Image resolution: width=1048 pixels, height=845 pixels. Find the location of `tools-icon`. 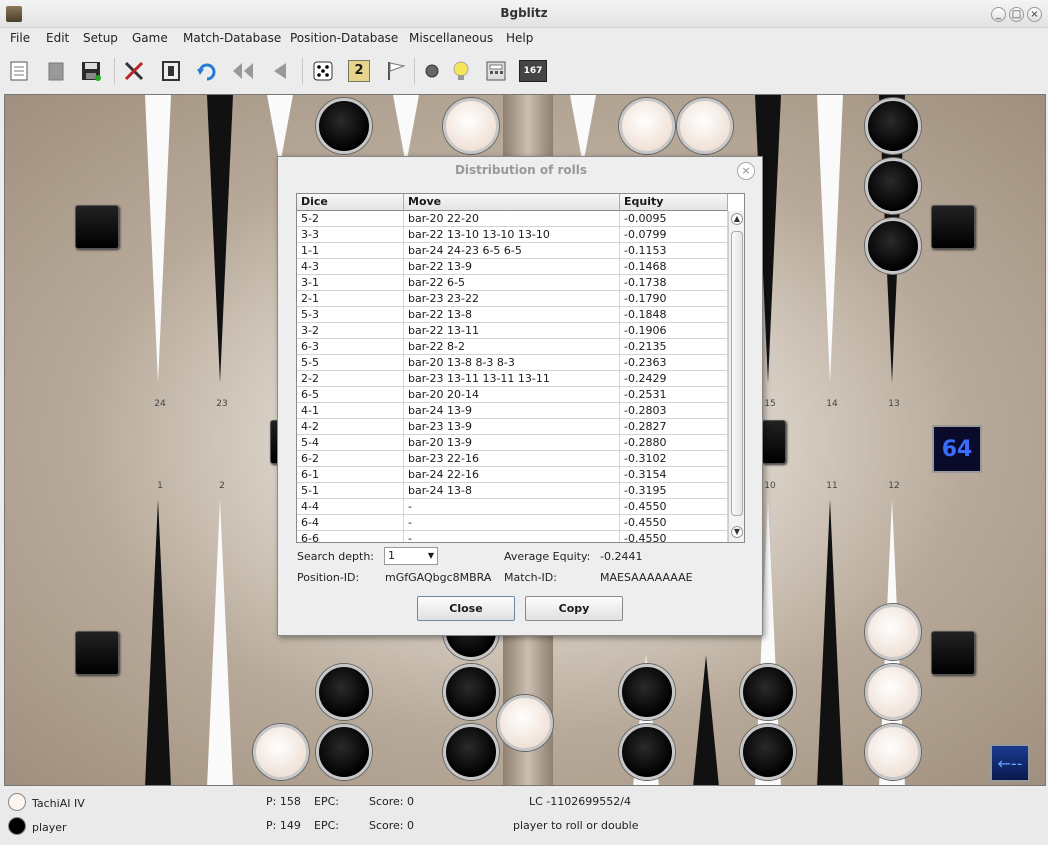

tools-icon is located at coordinates (134, 71).